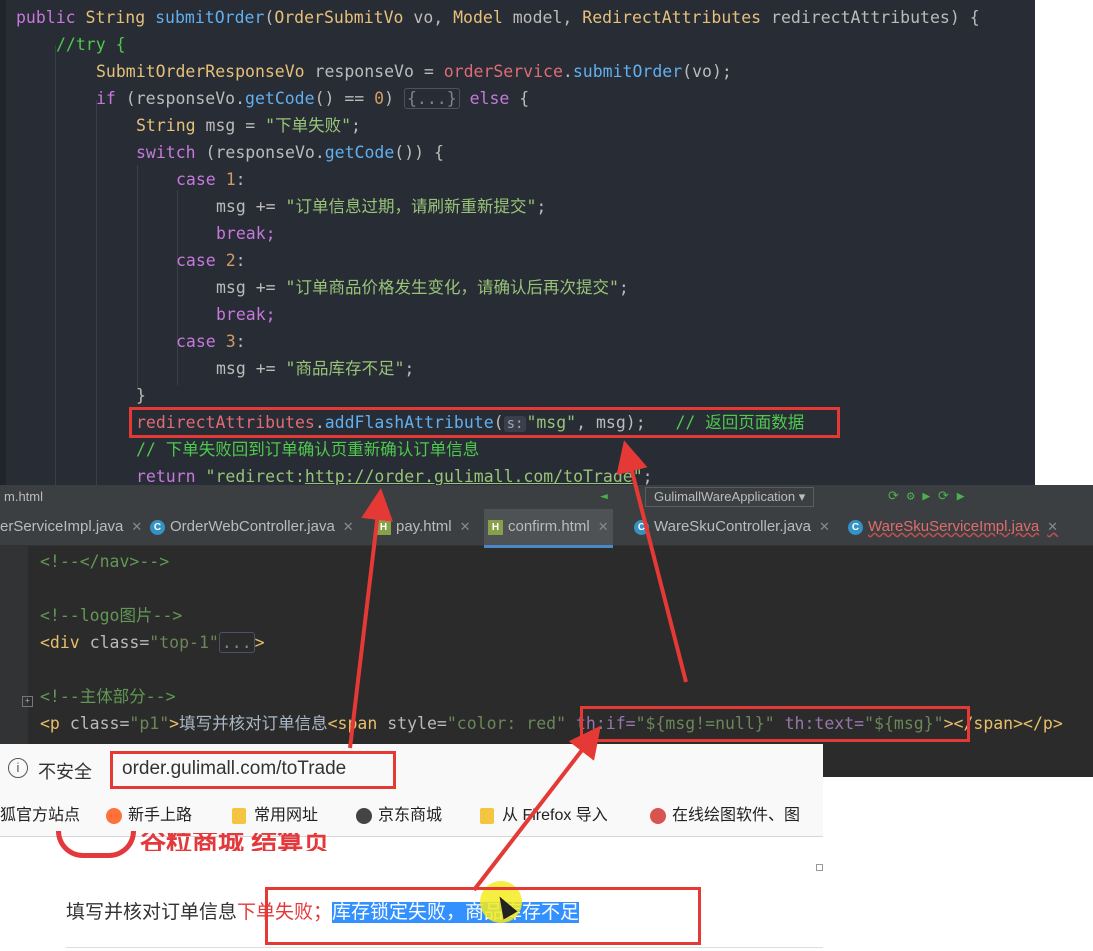 The image size is (1093, 951). I want to click on site-logo-text: 谷粒商城 结算页, so click(235, 842).